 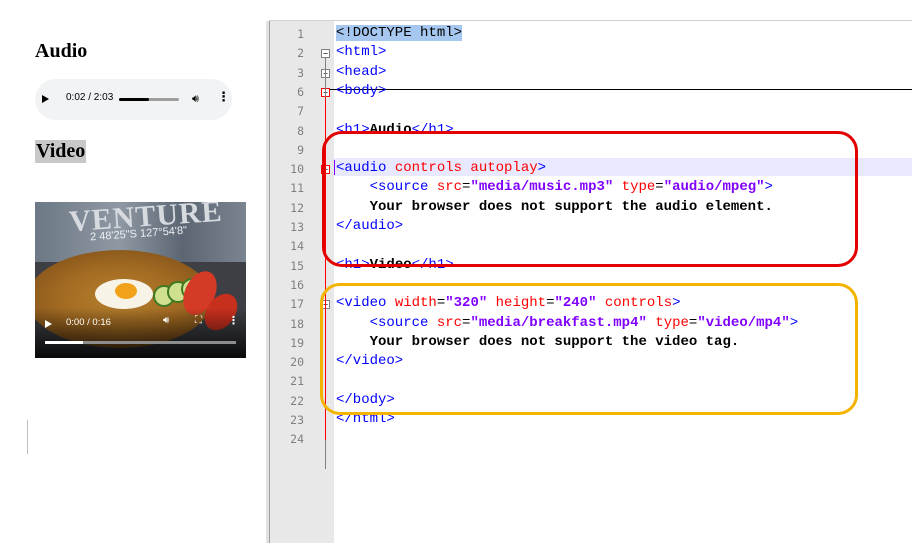 What do you see at coordinates (27, 437) in the screenshot?
I see `divider` at bounding box center [27, 437].